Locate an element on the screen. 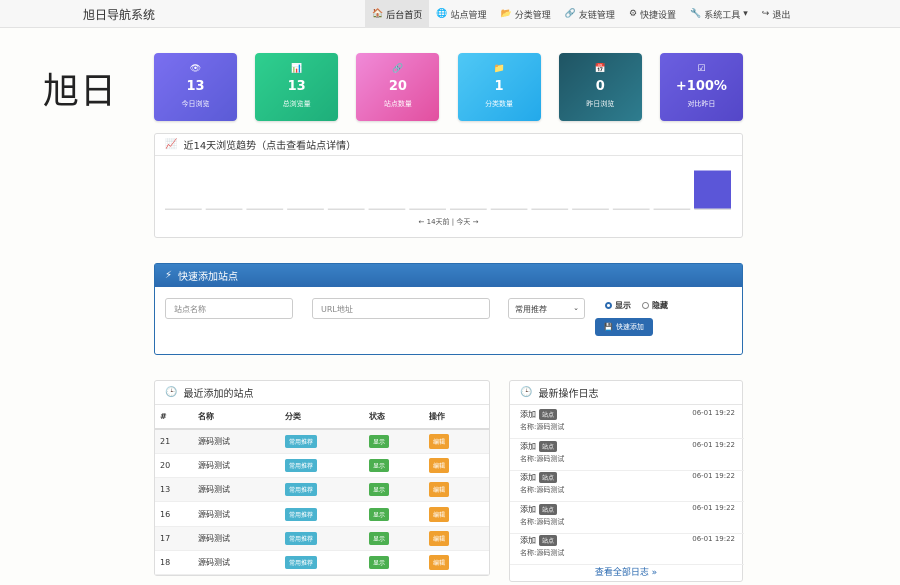 The width and height of the screenshot is (900, 585). nav-item-3: 🔗 友链管理 is located at coordinates (590, 14).